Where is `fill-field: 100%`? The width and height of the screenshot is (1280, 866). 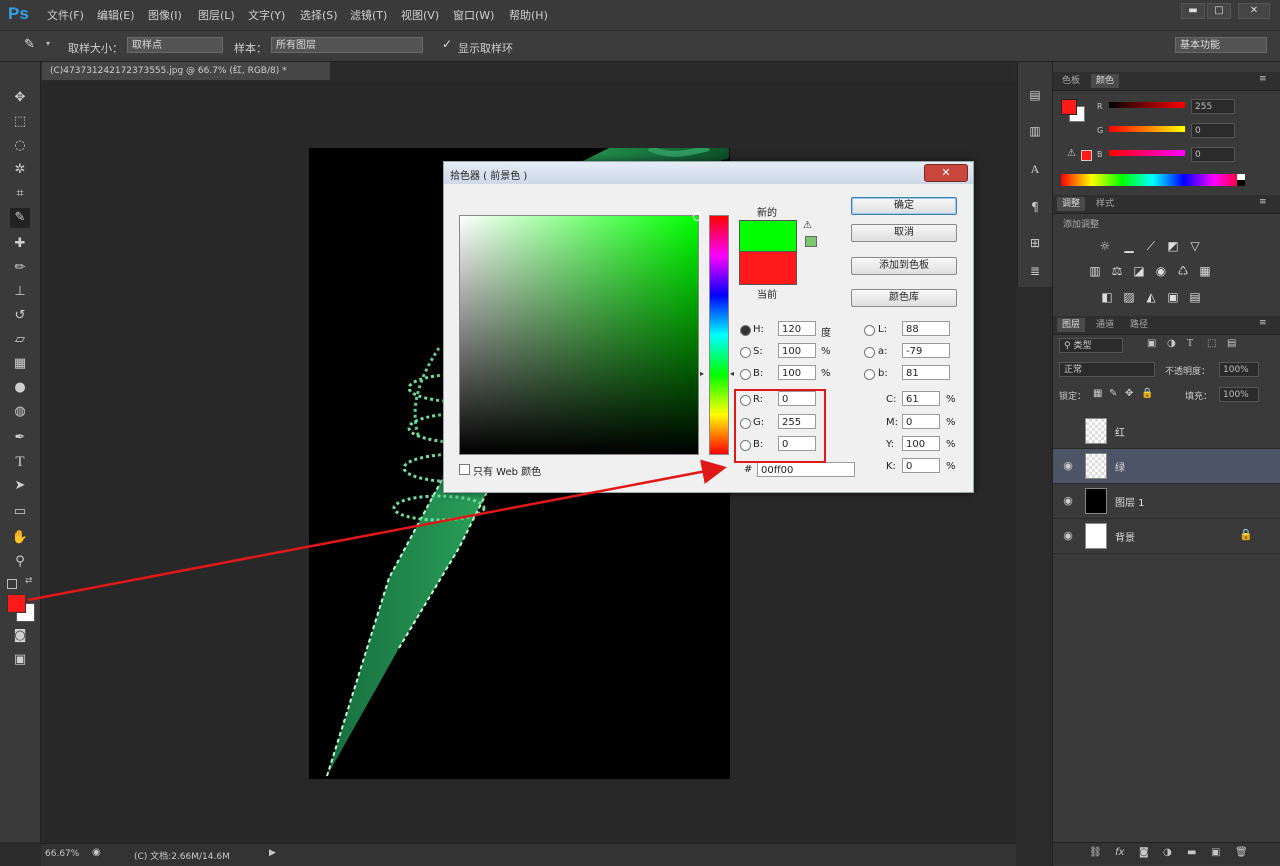 fill-field: 100% is located at coordinates (1239, 394).